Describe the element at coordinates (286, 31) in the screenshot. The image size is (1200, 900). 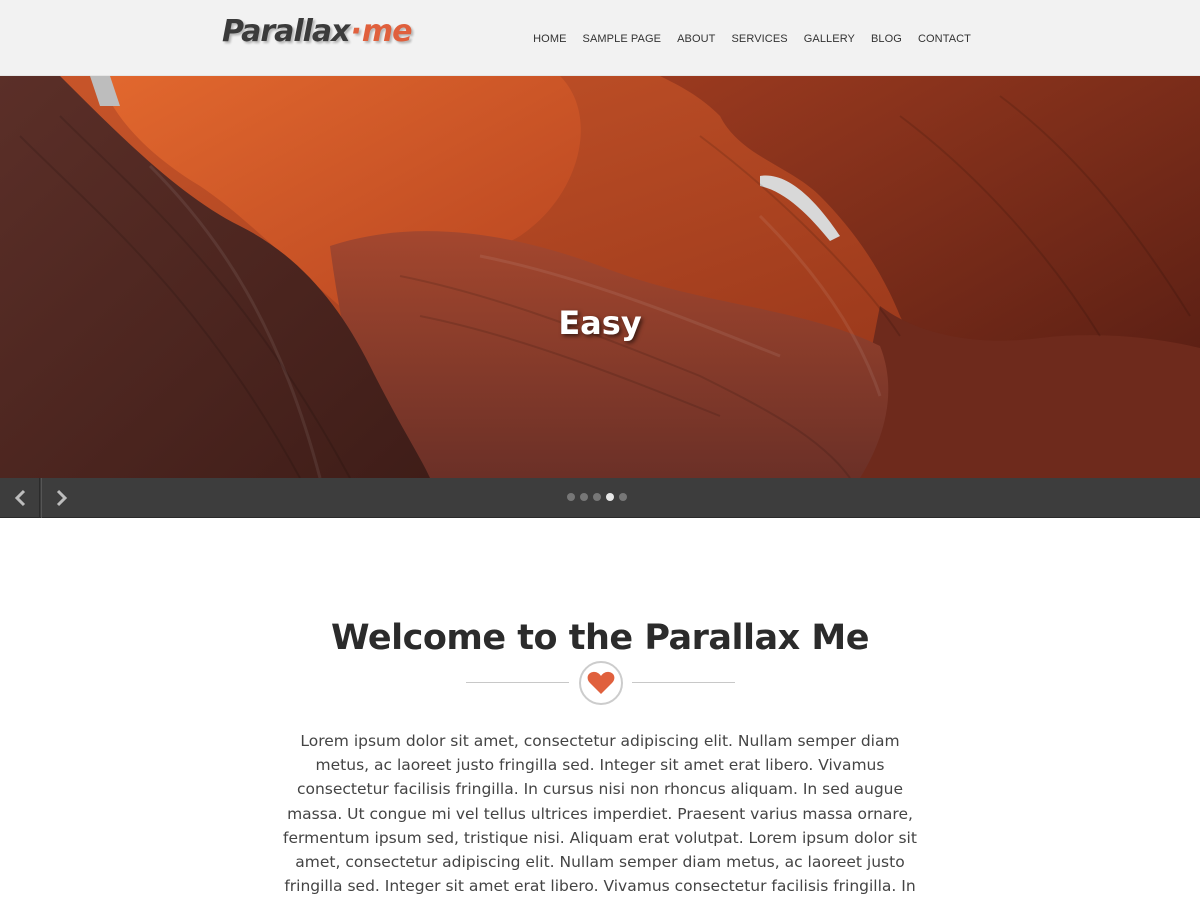
I see `logo-main-text: Parallax` at that location.